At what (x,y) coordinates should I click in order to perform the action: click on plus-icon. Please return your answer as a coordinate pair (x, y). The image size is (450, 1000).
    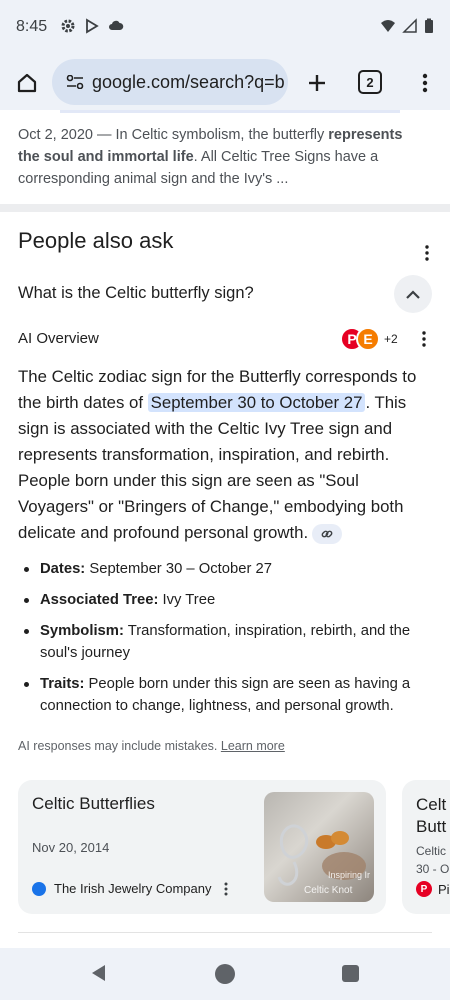
    Looking at the image, I should click on (317, 83).